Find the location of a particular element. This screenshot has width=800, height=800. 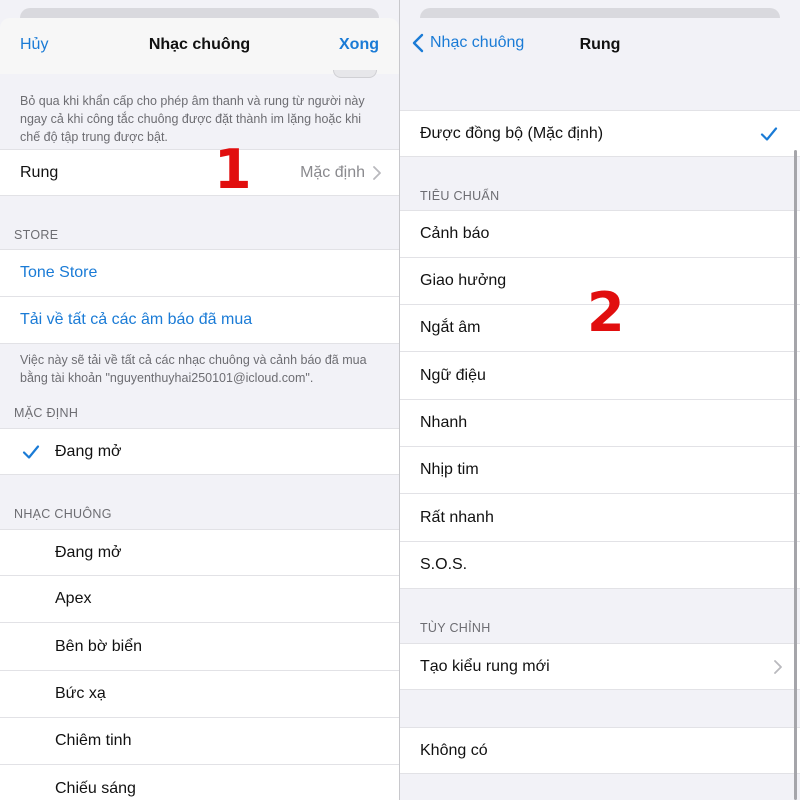

vibration-option-label: Giao hưởng is located at coordinates (463, 280).